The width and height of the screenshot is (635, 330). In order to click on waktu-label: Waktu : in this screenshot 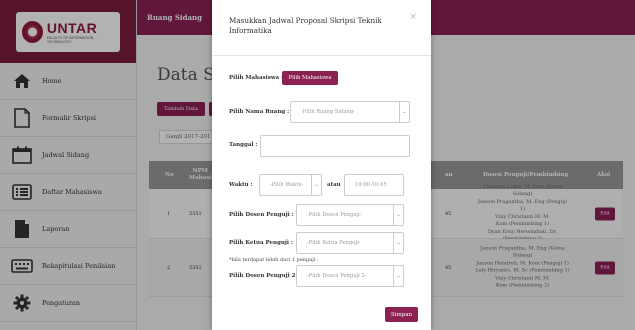, I will do `click(241, 185)`.